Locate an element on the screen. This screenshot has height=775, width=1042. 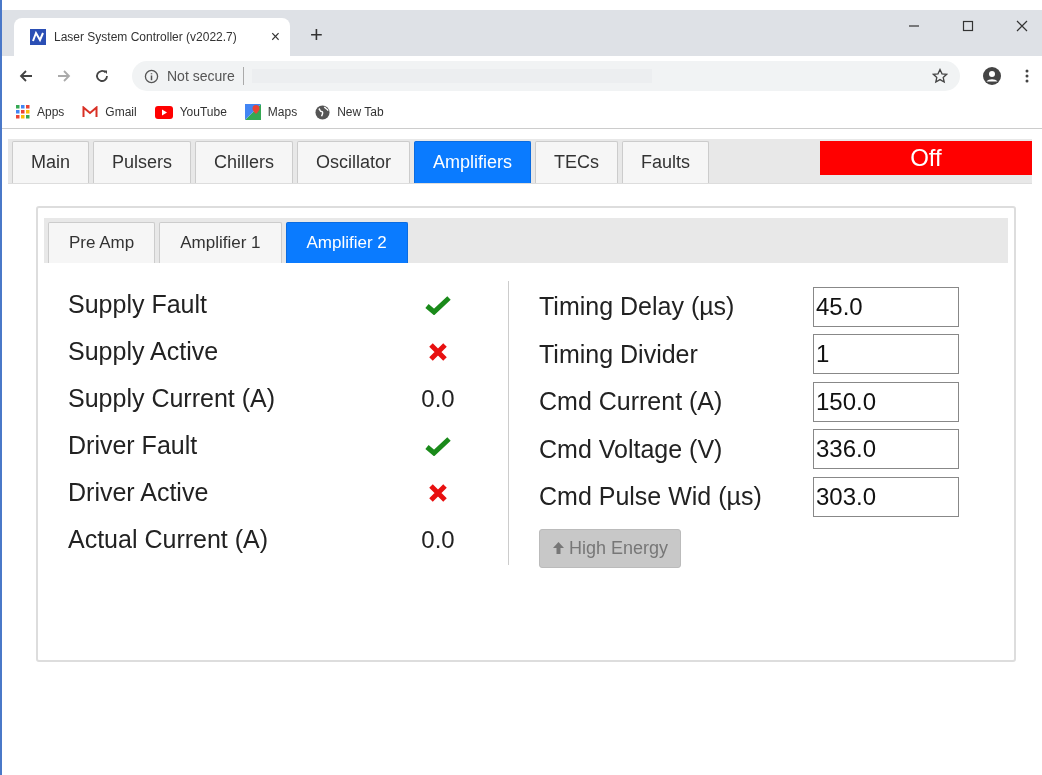
input-field: 150.0 is located at coordinates (886, 401).